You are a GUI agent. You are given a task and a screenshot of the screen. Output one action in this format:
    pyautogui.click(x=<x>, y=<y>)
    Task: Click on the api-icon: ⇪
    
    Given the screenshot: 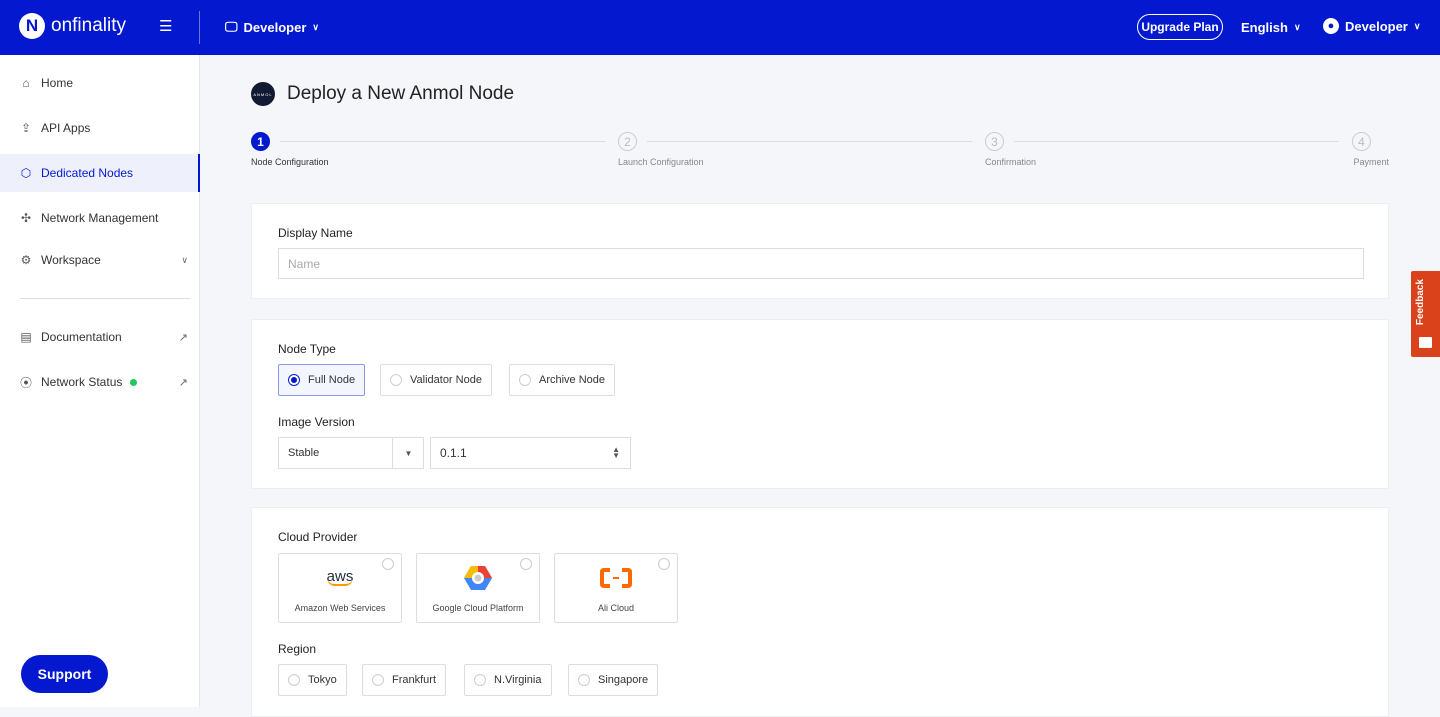 What is the action you would take?
    pyautogui.click(x=26, y=128)
    